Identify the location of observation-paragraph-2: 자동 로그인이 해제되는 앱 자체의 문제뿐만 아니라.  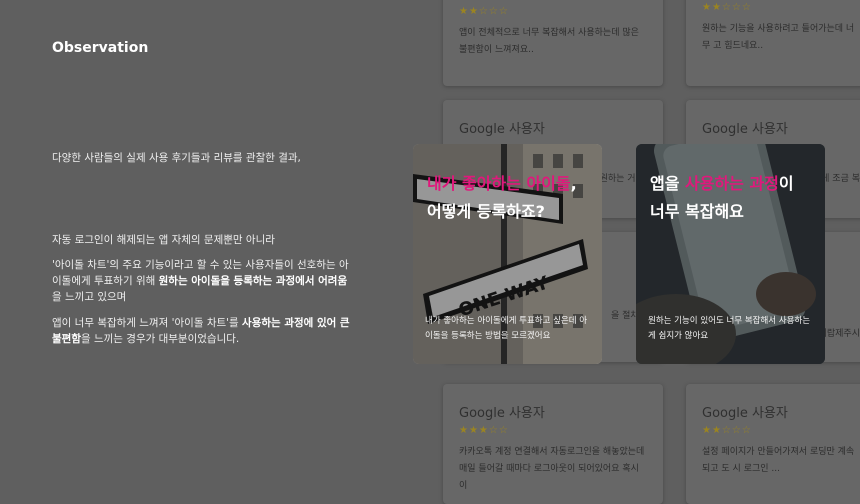
(163, 240).